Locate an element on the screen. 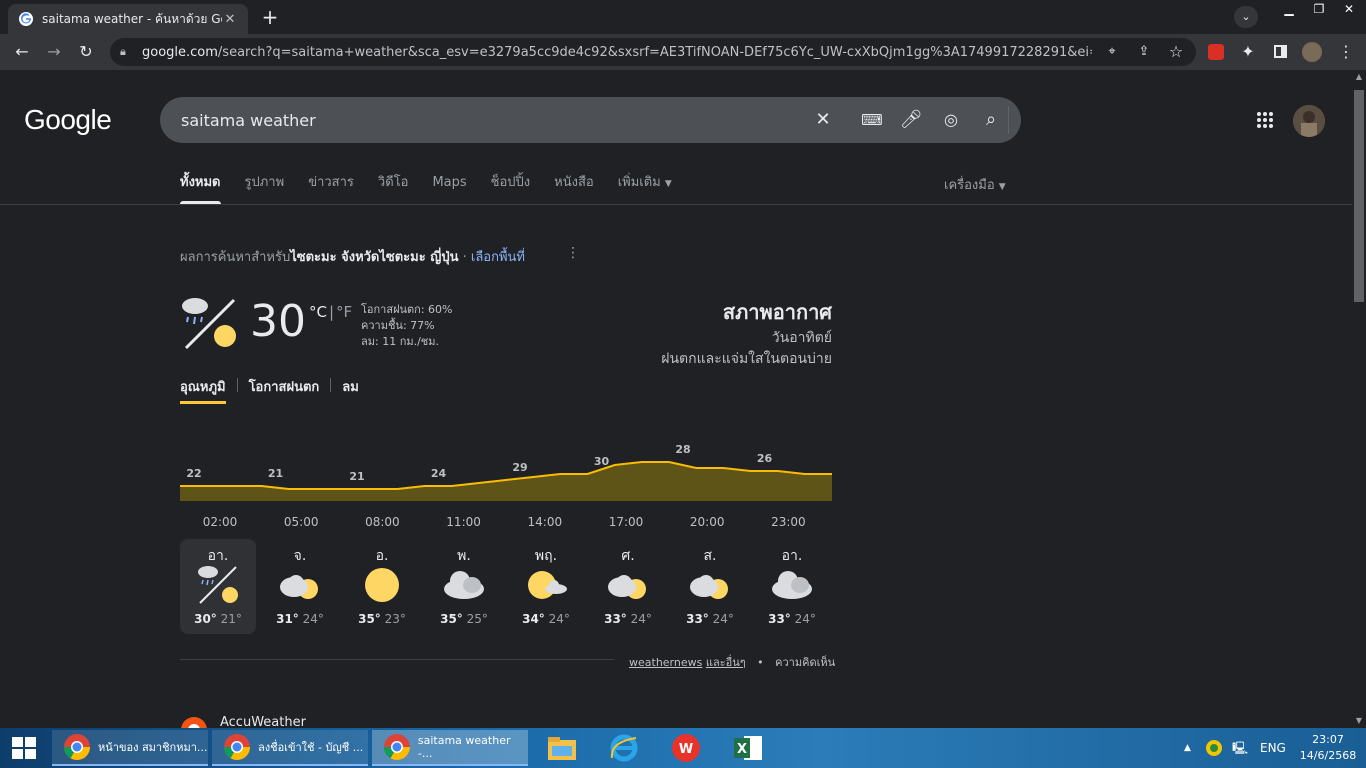 This screenshot has width=1366, height=768. wps-office-icon: W is located at coordinates (686, 748).